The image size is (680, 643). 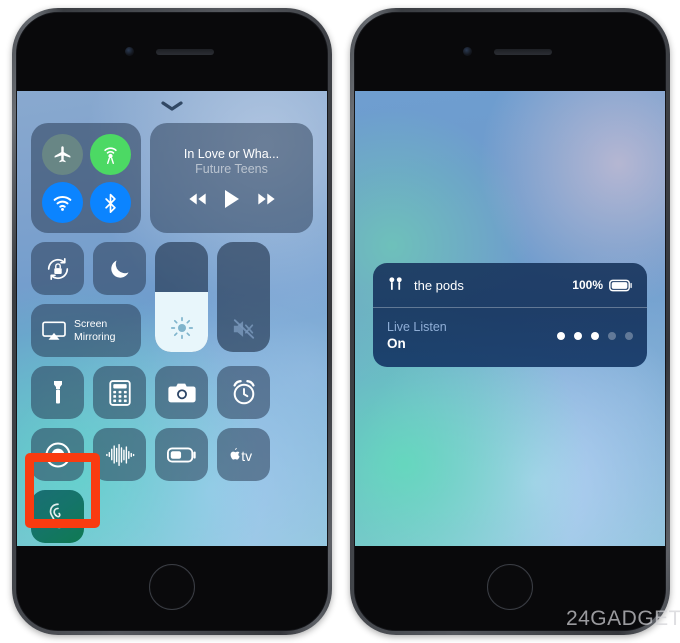 What do you see at coordinates (172, 516) in the screenshot?
I see `cc-row-hearing` at bounding box center [172, 516].